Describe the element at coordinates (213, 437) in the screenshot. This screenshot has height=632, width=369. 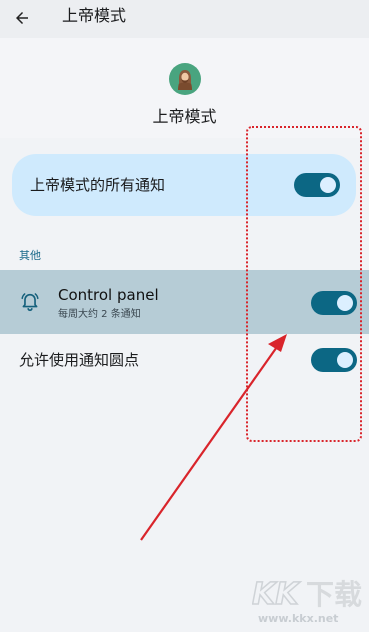
I see `annotation-arrow` at that location.